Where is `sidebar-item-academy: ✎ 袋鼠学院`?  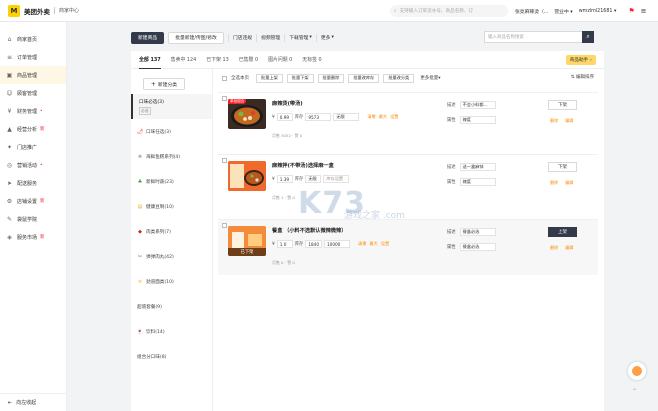
sidebar-item-academy: ✎ 袋鼠学院 is located at coordinates (33, 219).